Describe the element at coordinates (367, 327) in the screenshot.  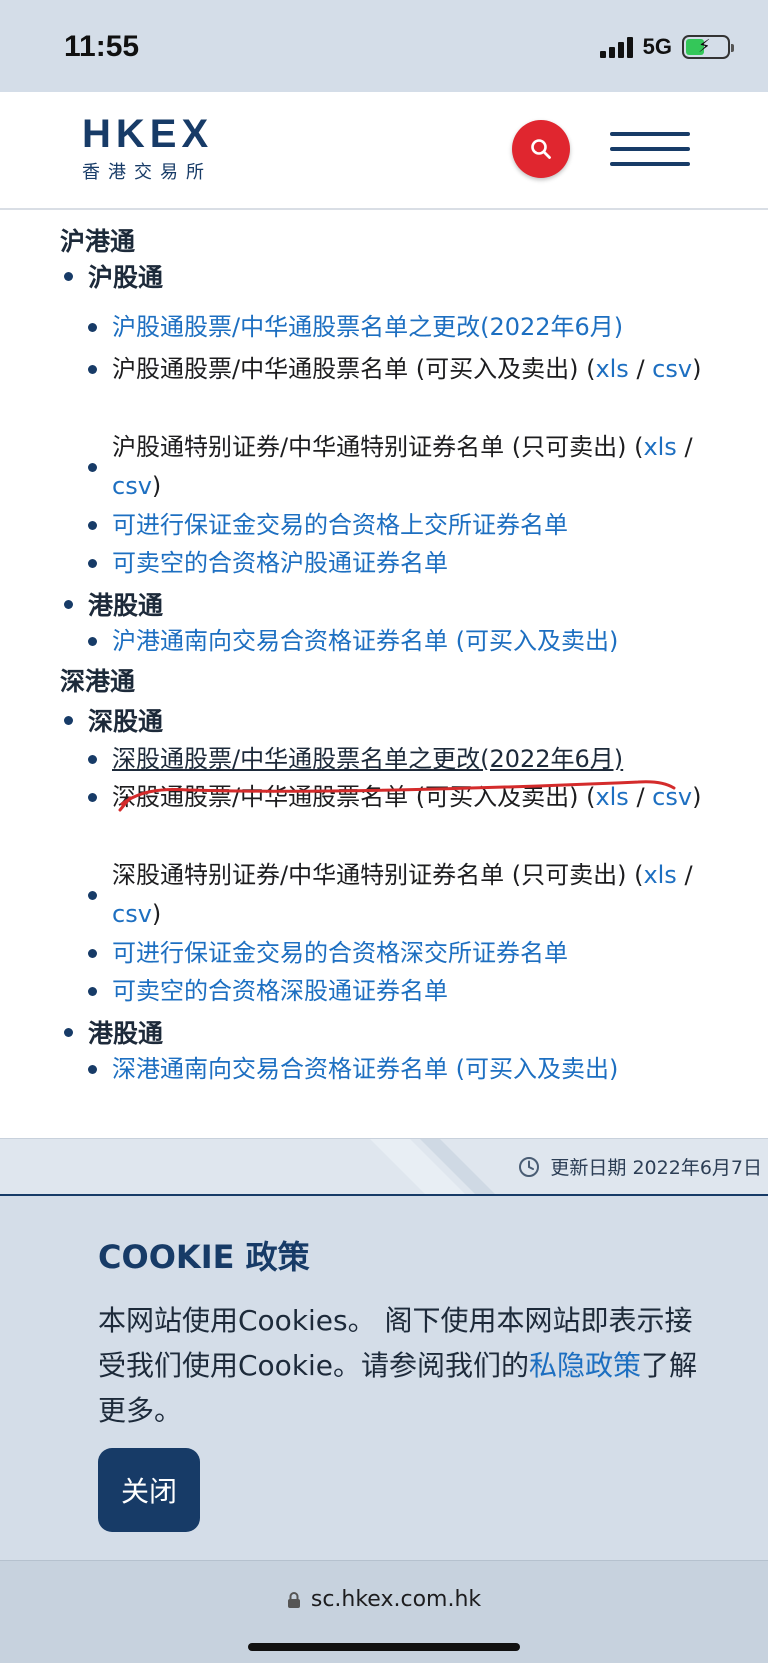
I see `link-sh-list-changes: 沪股通股票/中华通股票名单之更改(2022年6月)` at that location.